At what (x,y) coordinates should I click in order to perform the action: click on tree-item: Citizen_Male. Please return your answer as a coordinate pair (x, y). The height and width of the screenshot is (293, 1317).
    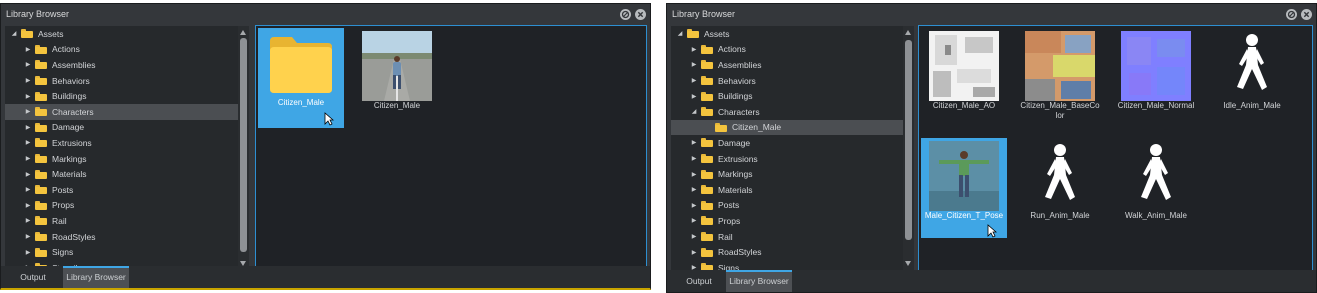
    Looking at the image, I should click on (787, 127).